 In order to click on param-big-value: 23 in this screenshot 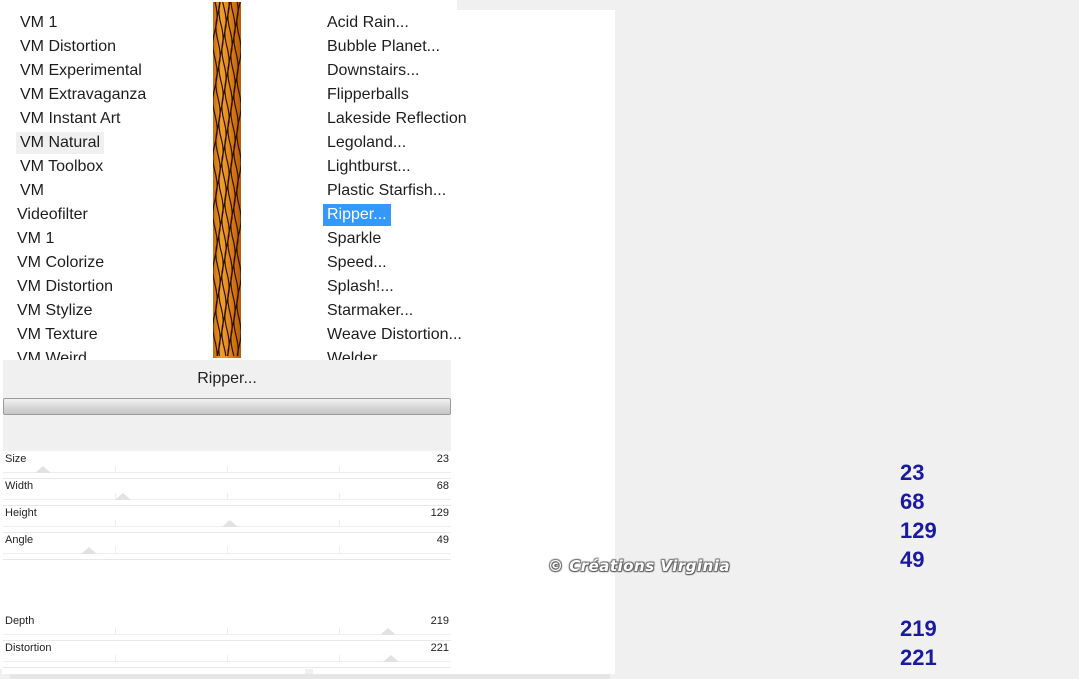, I will do `click(912, 472)`.